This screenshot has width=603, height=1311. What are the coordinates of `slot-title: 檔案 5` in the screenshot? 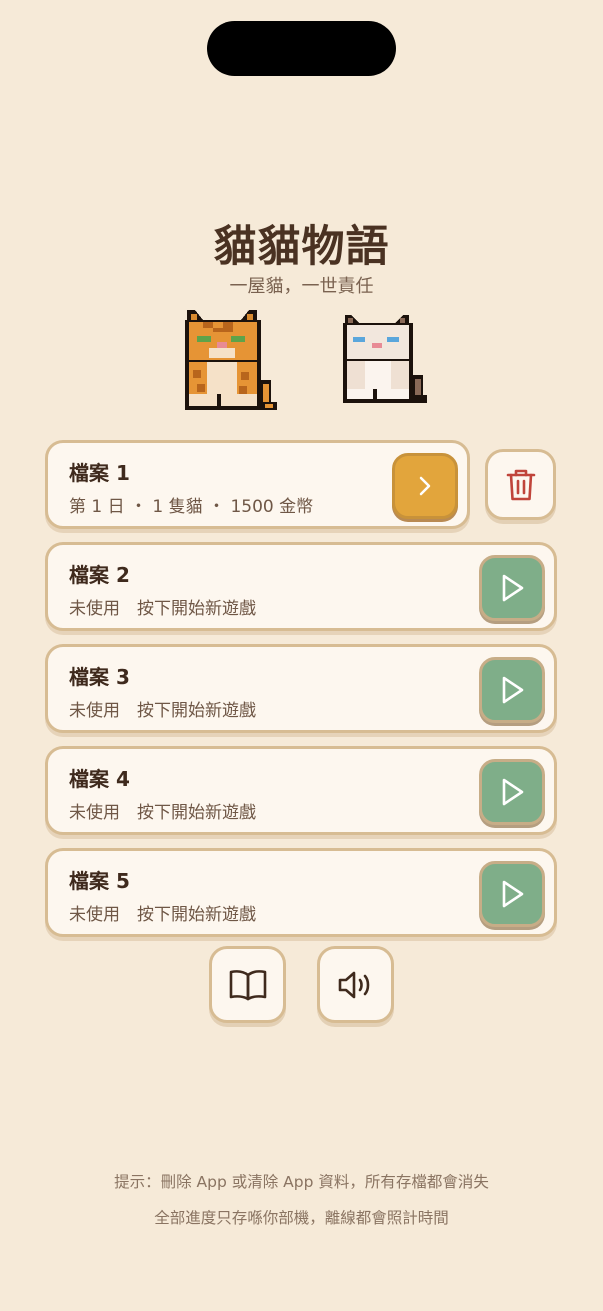 It's located at (99, 881).